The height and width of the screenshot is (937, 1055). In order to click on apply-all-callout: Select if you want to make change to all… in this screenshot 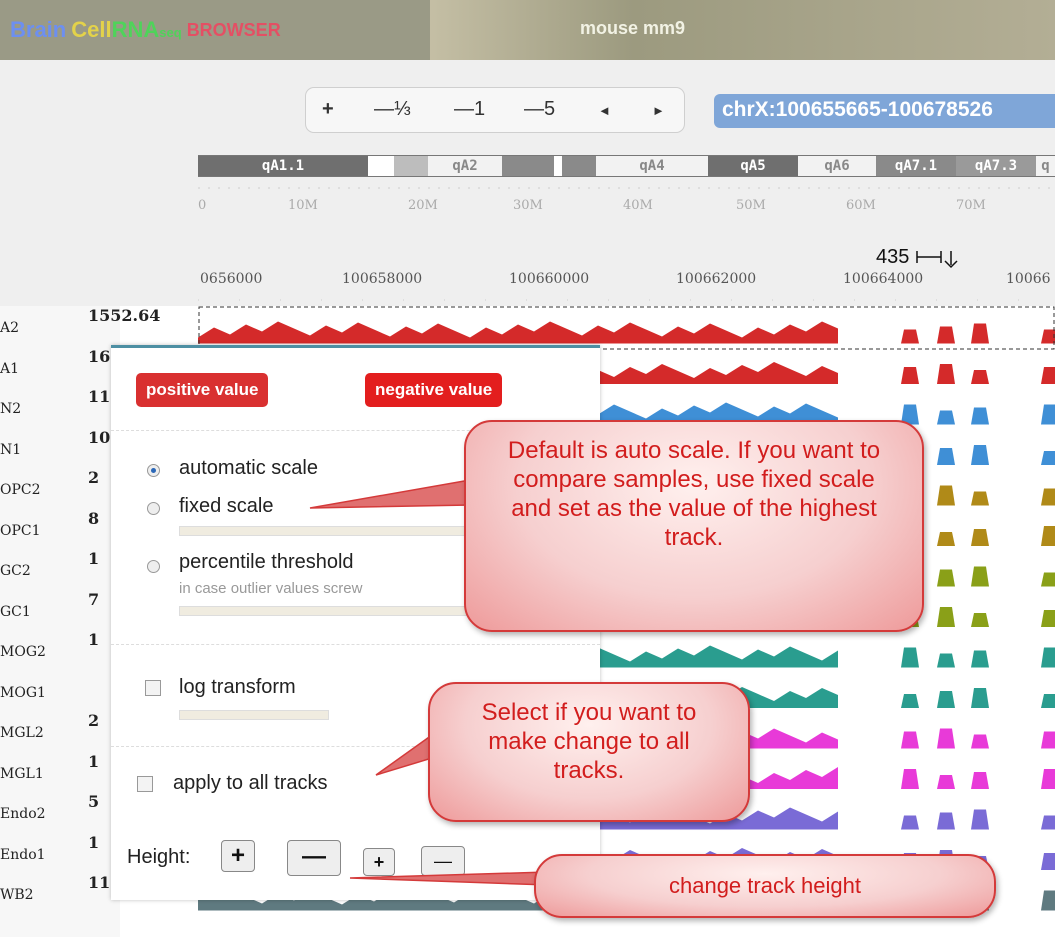, I will do `click(589, 752)`.